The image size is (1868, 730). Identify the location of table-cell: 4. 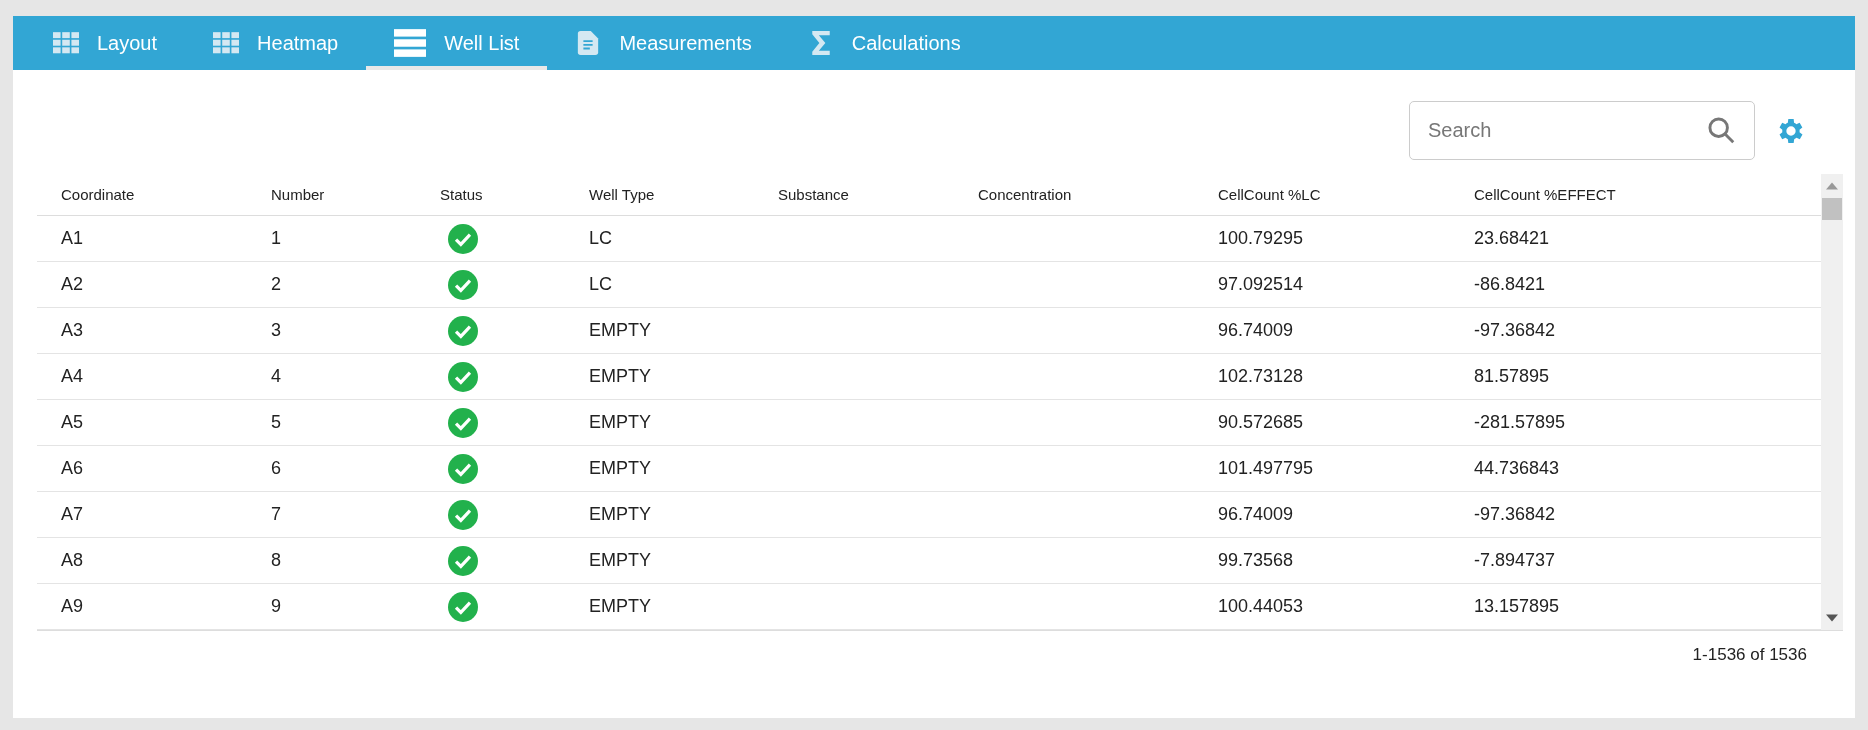
(276, 376).